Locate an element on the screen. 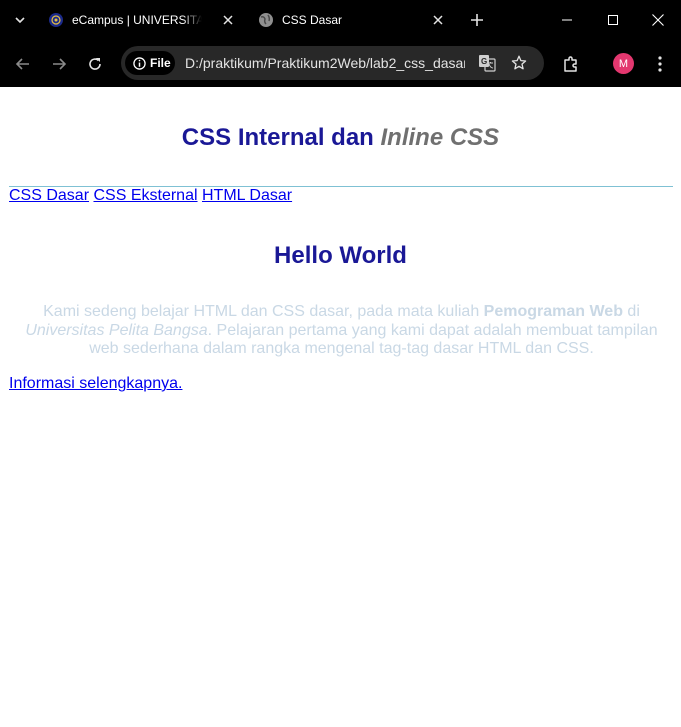 Image resolution: width=681 pixels, height=727 pixels. nav-links: CSS Dasar CSS Eksternal HTML Dasar is located at coordinates (150, 196).